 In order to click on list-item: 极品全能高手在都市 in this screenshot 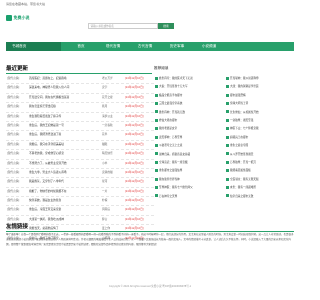, I will do `click(189, 96)`.